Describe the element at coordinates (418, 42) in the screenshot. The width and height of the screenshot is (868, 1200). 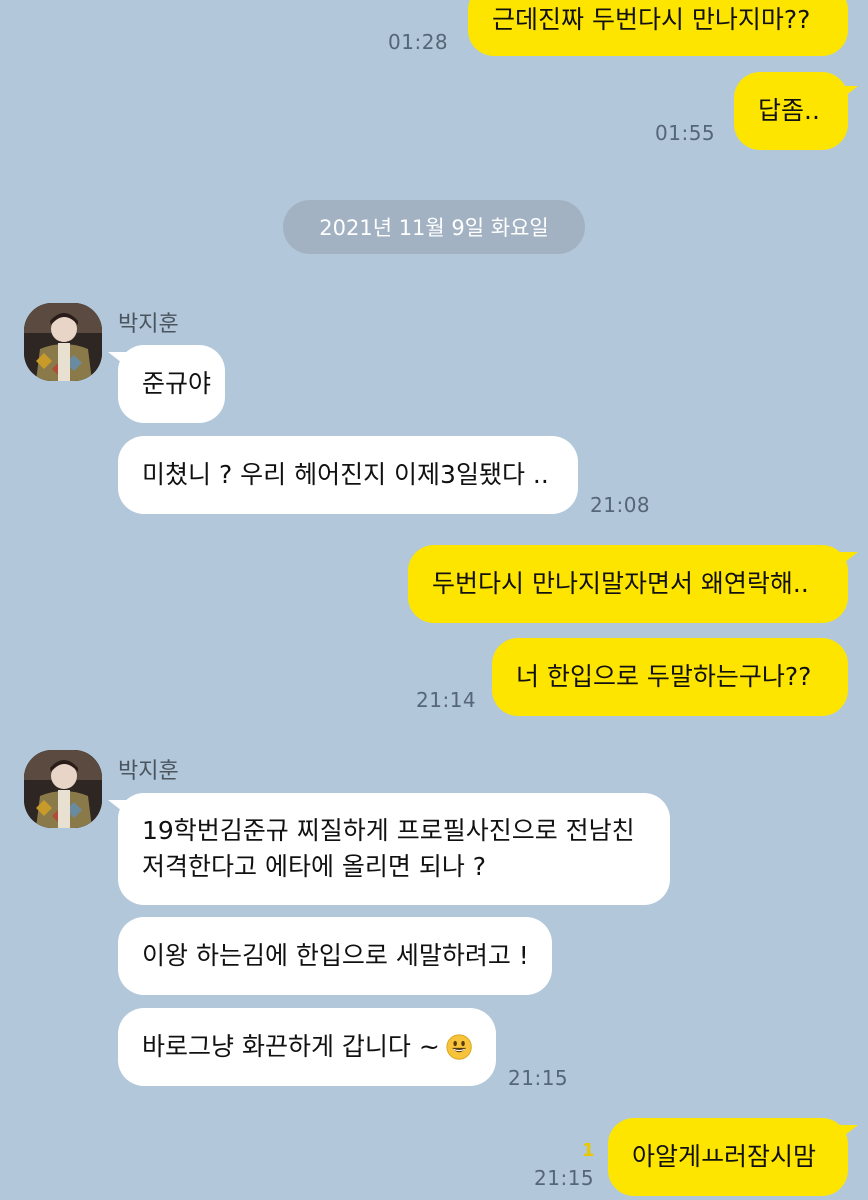
I see `message-time: 01:28` at that location.